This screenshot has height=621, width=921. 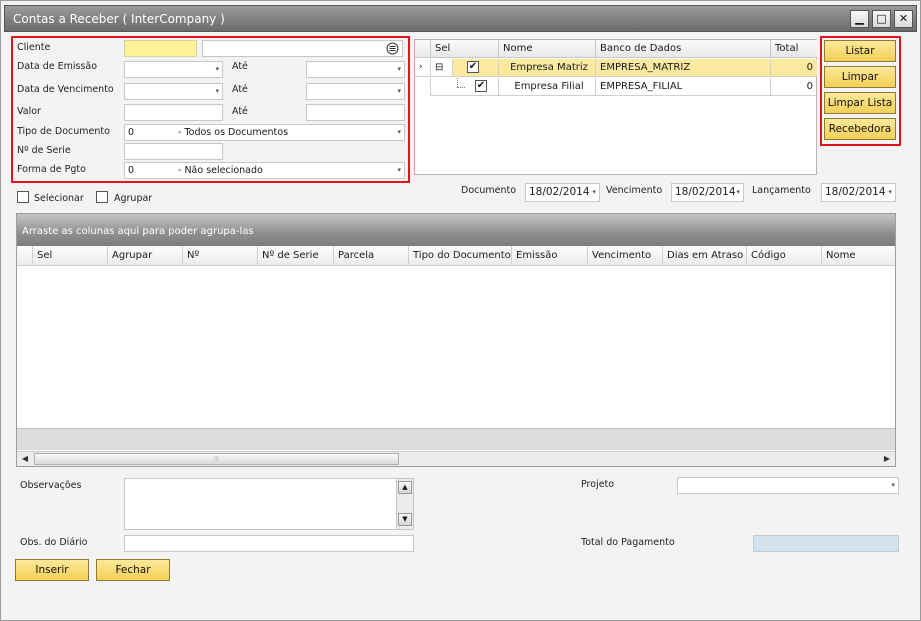 I want to click on col-sel-header: Sel, so click(x=465, y=49).